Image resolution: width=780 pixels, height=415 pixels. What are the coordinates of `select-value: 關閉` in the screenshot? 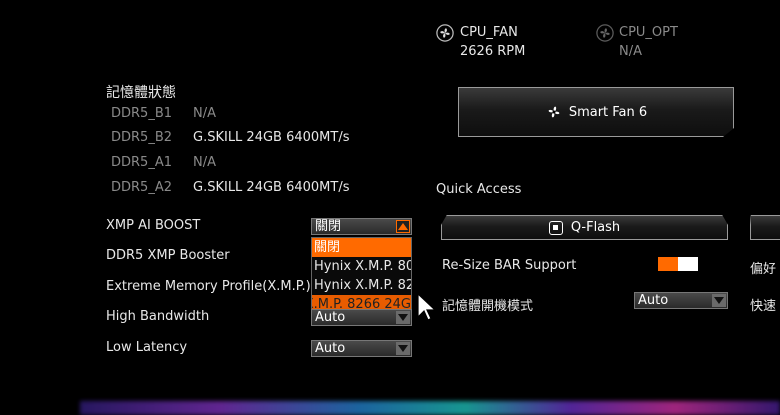 It's located at (328, 226).